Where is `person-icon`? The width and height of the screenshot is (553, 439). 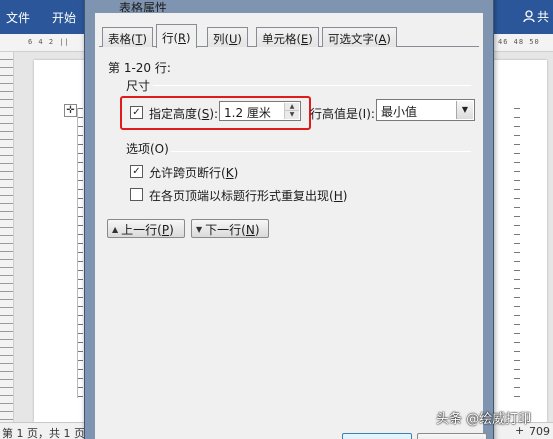 person-icon is located at coordinates (529, 16).